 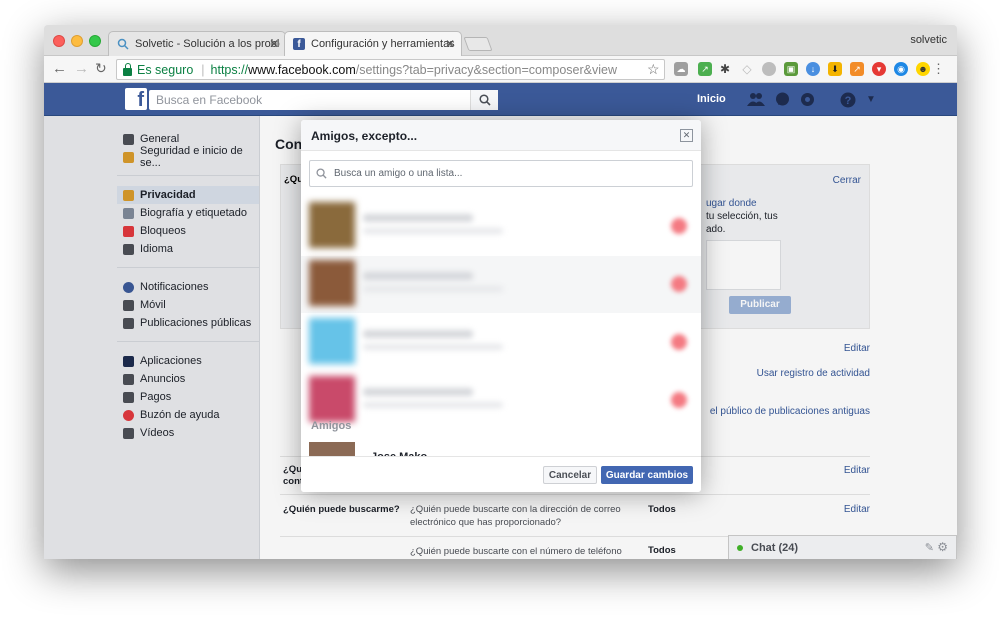 I want to click on browser-menu-icon: ⋮, so click(x=938, y=69).